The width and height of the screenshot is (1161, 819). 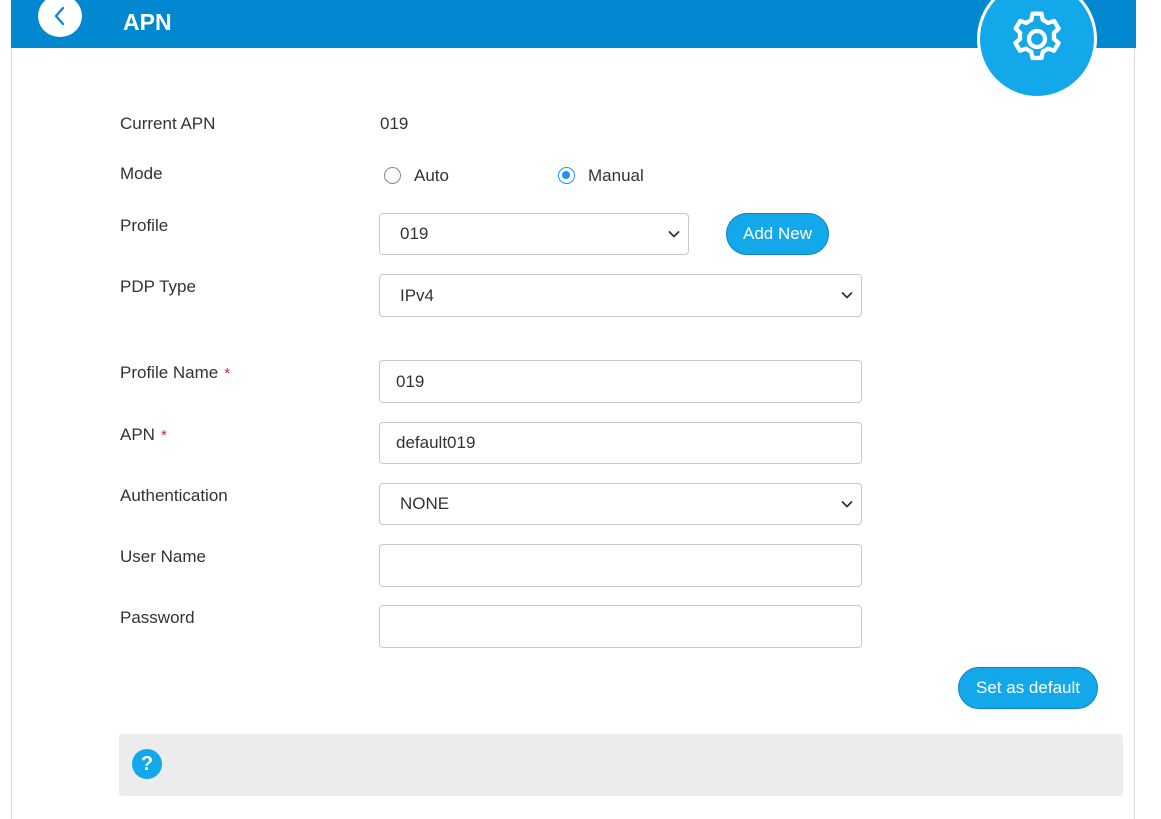 What do you see at coordinates (163, 556) in the screenshot?
I see `user-name-label: User Name` at bounding box center [163, 556].